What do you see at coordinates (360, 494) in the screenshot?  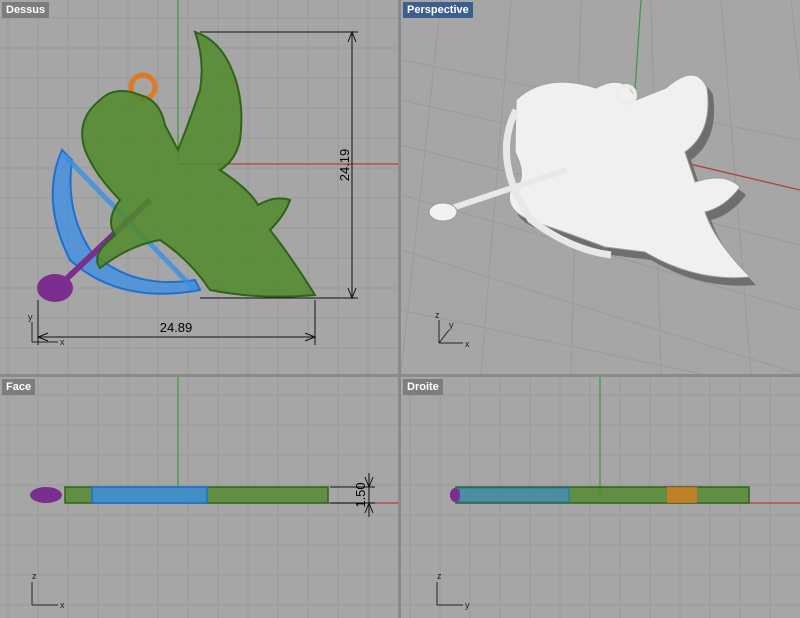 I see `thickness-dimension-text: 1.50` at bounding box center [360, 494].